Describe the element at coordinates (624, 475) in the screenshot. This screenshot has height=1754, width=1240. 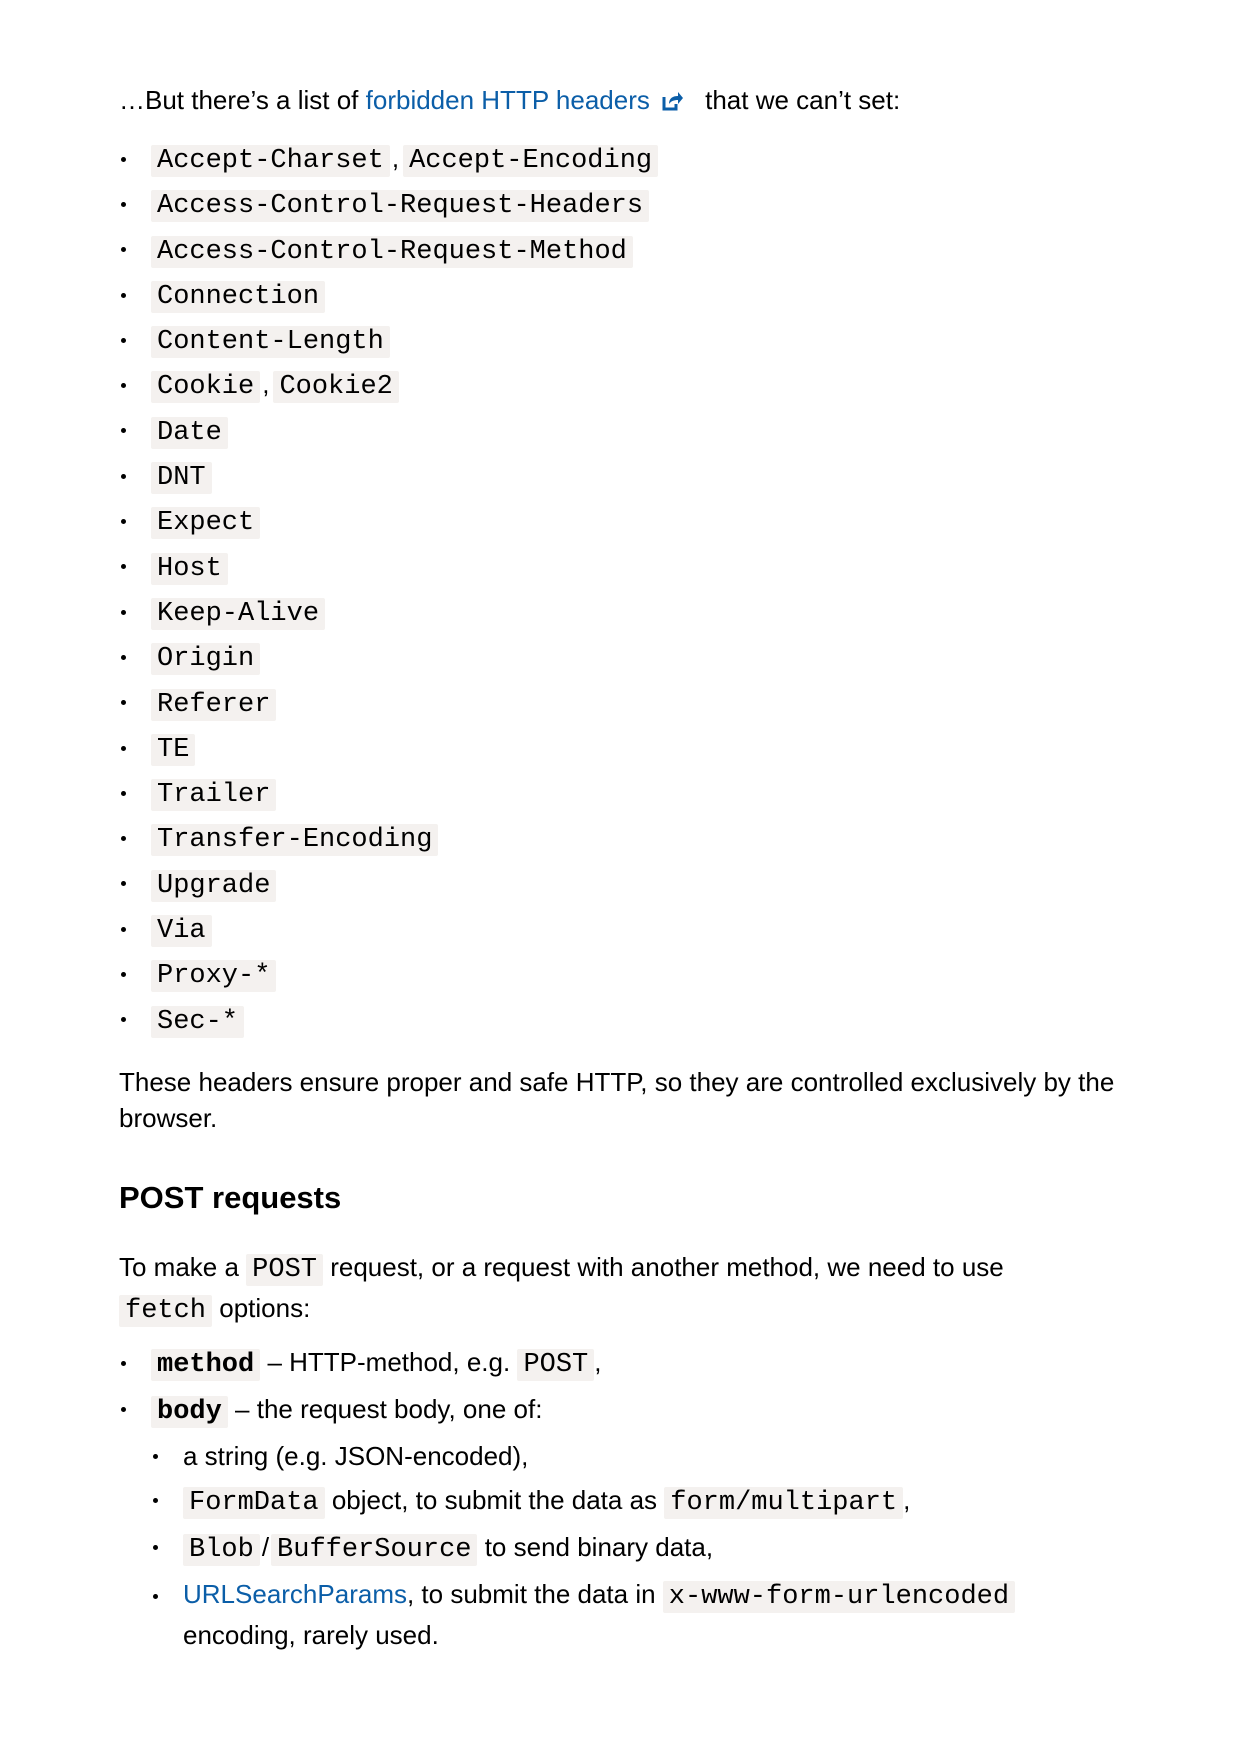
I see `header-list-item: DNT` at that location.